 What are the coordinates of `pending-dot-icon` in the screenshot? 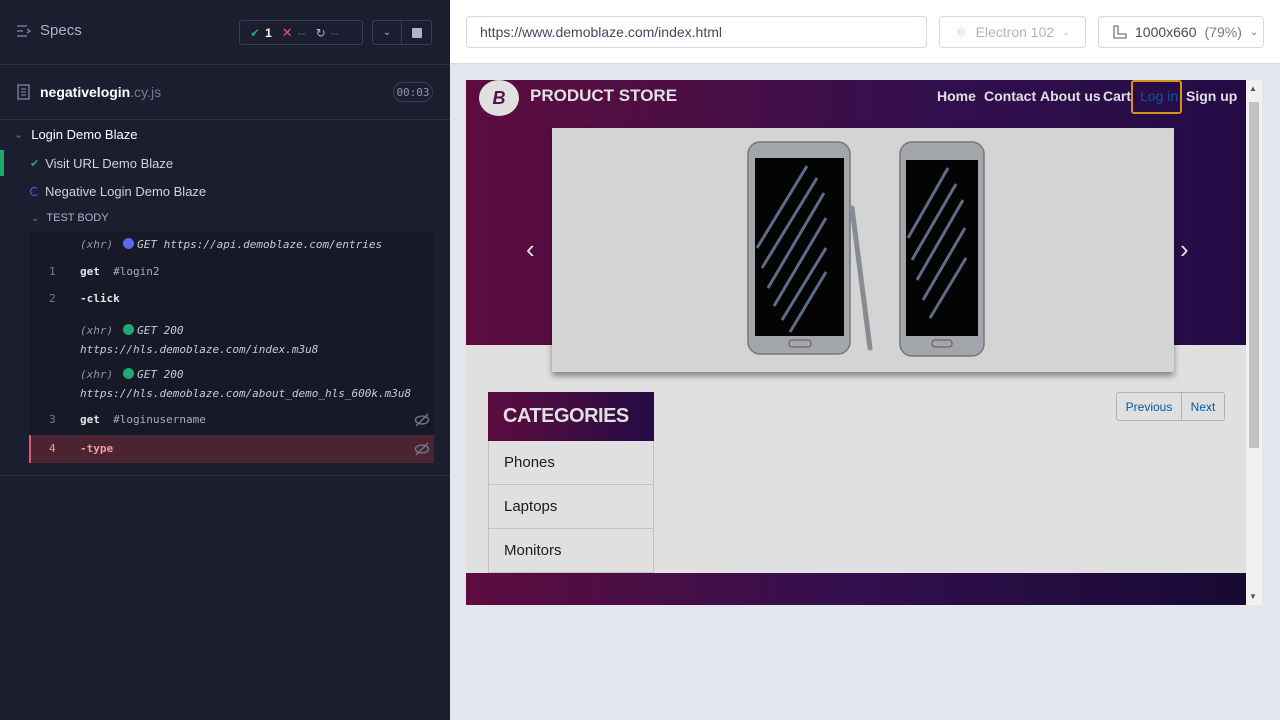 It's located at (129, 243).